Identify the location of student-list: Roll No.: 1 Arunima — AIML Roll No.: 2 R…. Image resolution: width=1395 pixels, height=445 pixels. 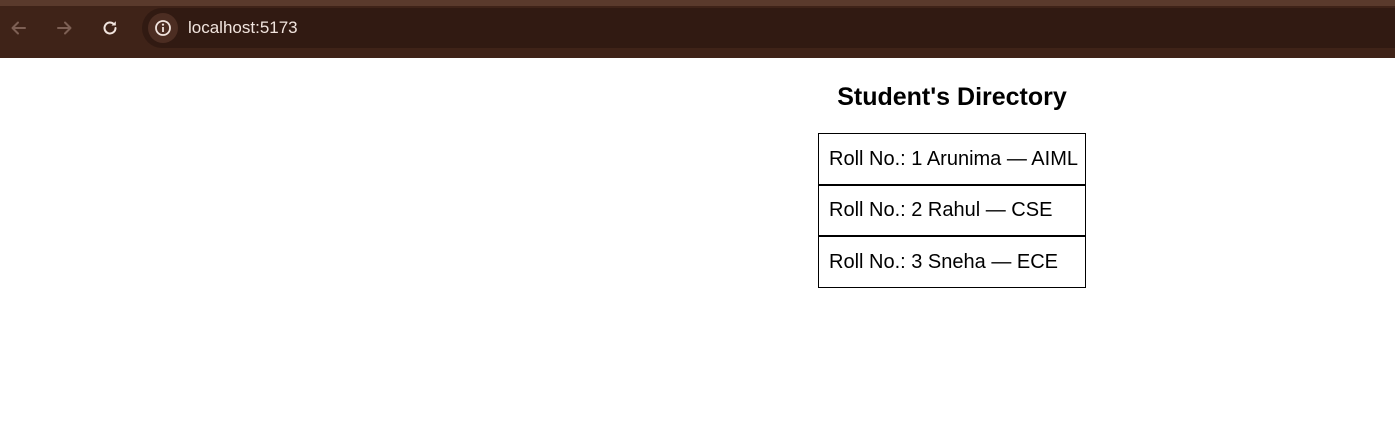
(952, 210).